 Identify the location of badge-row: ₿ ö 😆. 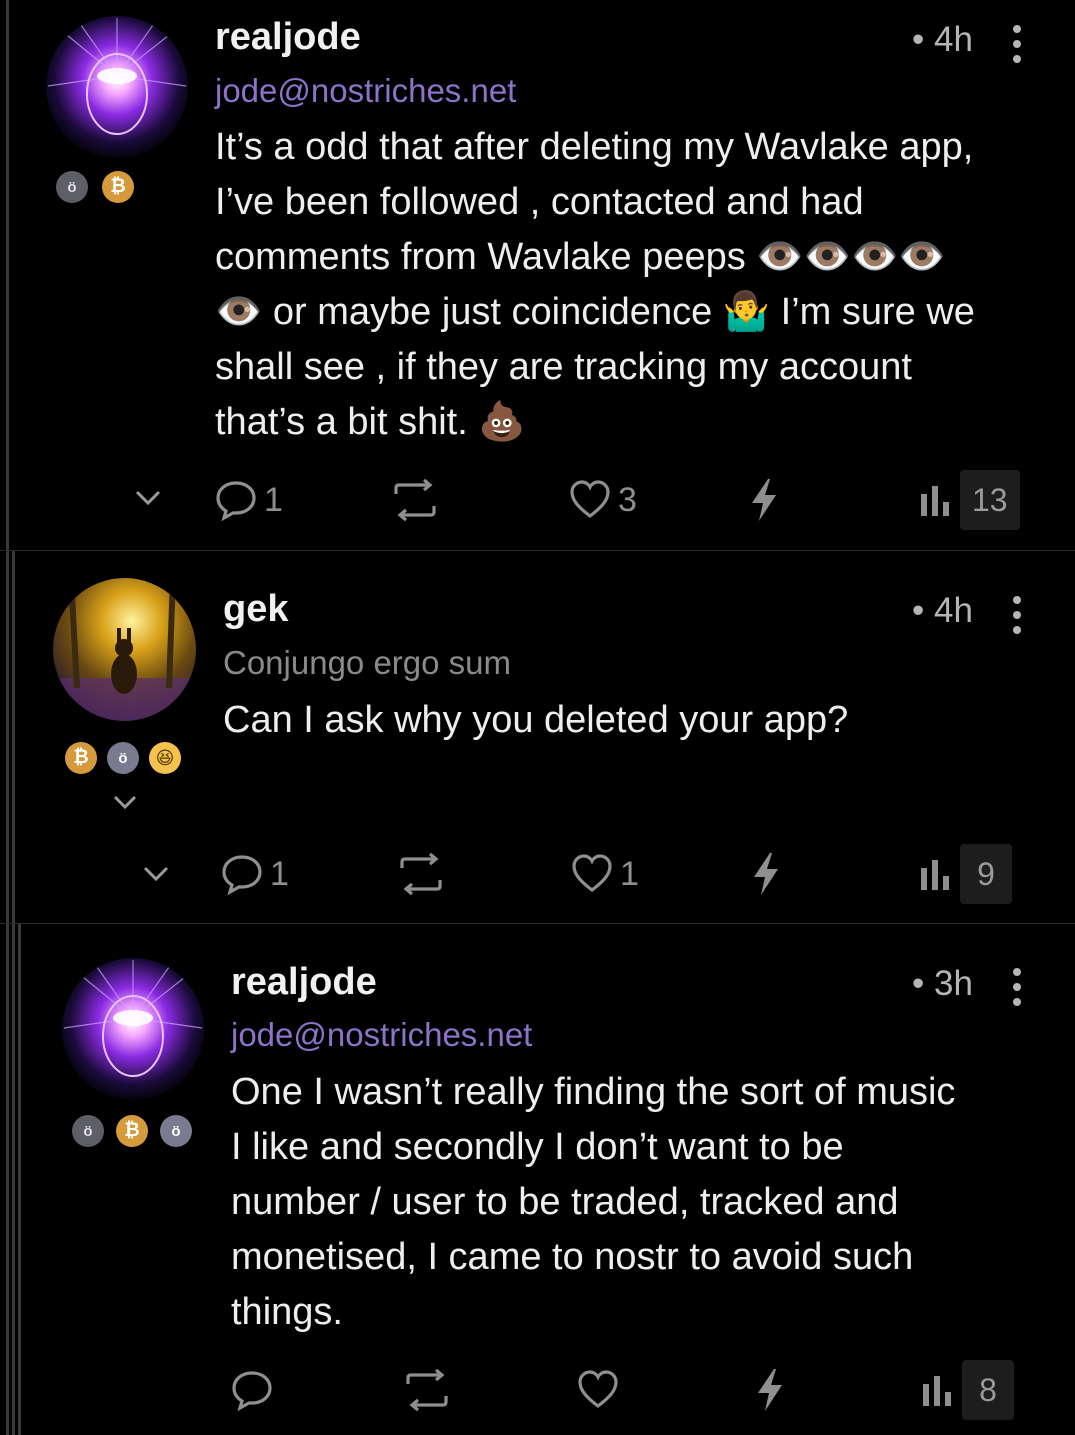
(123, 758).